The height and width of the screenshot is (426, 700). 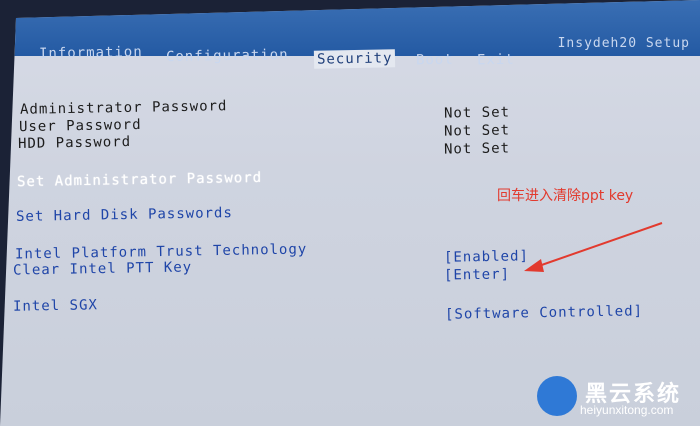 I want to click on watermark-logo-icon, so click(x=557, y=396).